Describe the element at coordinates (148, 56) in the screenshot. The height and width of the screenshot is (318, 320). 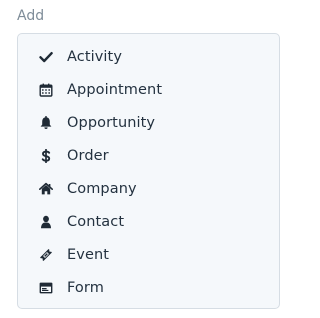
I see `menu-item-activity: Activity` at that location.